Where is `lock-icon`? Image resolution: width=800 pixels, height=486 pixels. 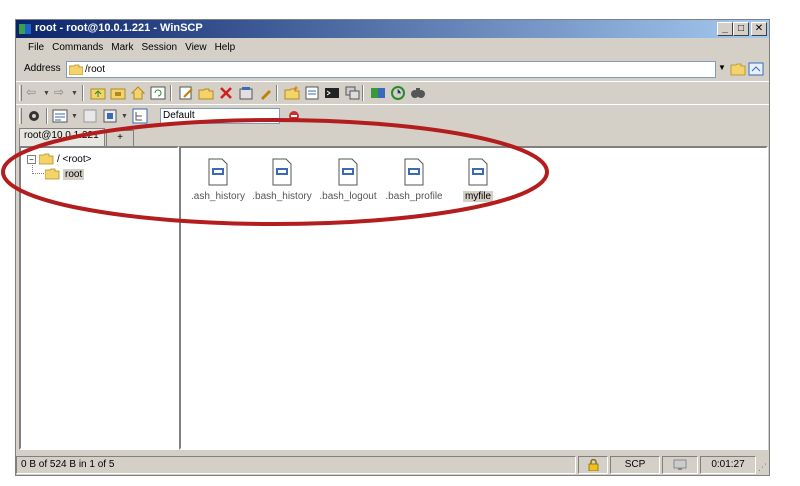 lock-icon is located at coordinates (593, 465).